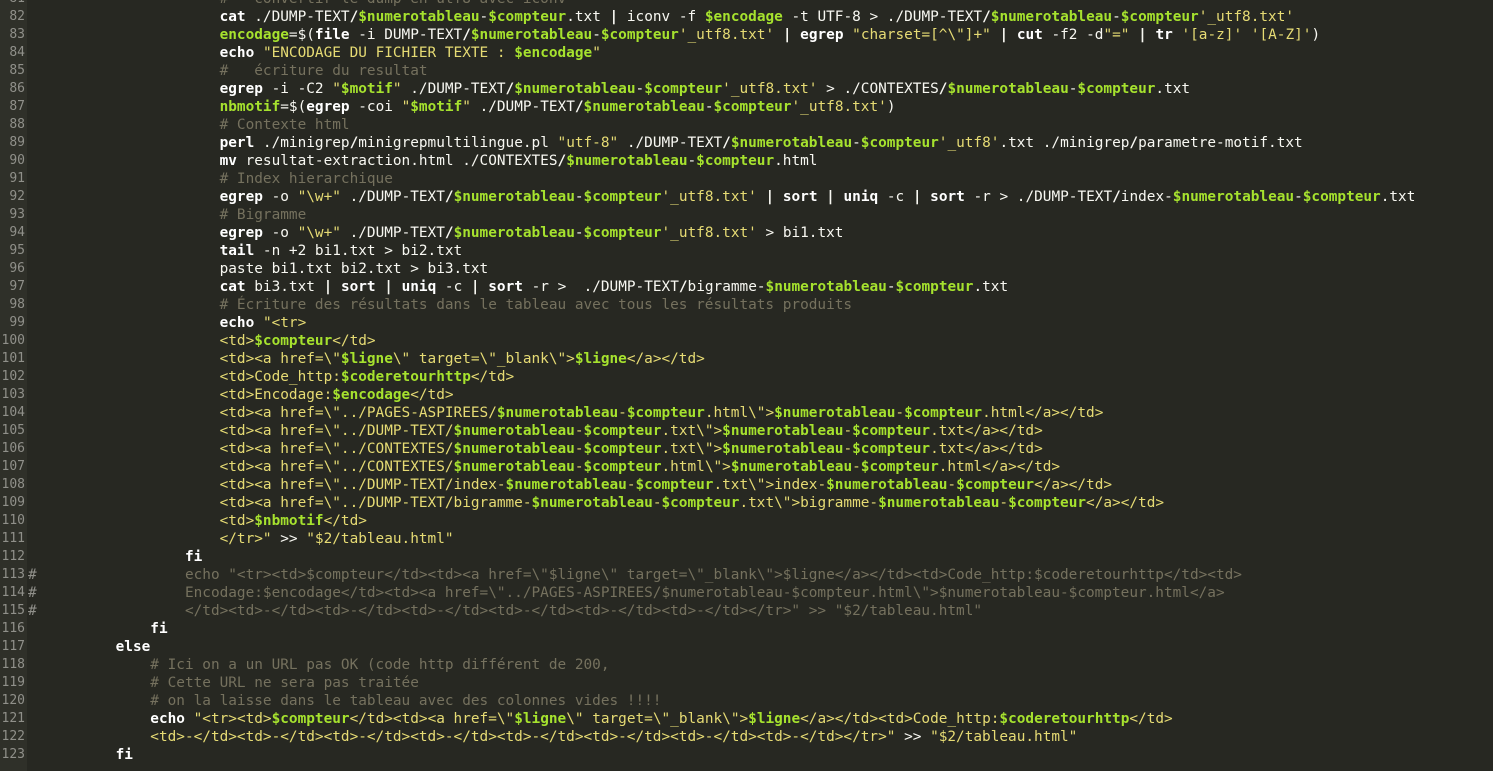 This screenshot has height=771, width=1493. What do you see at coordinates (284, 323) in the screenshot?
I see `token: "<tr>` at bounding box center [284, 323].